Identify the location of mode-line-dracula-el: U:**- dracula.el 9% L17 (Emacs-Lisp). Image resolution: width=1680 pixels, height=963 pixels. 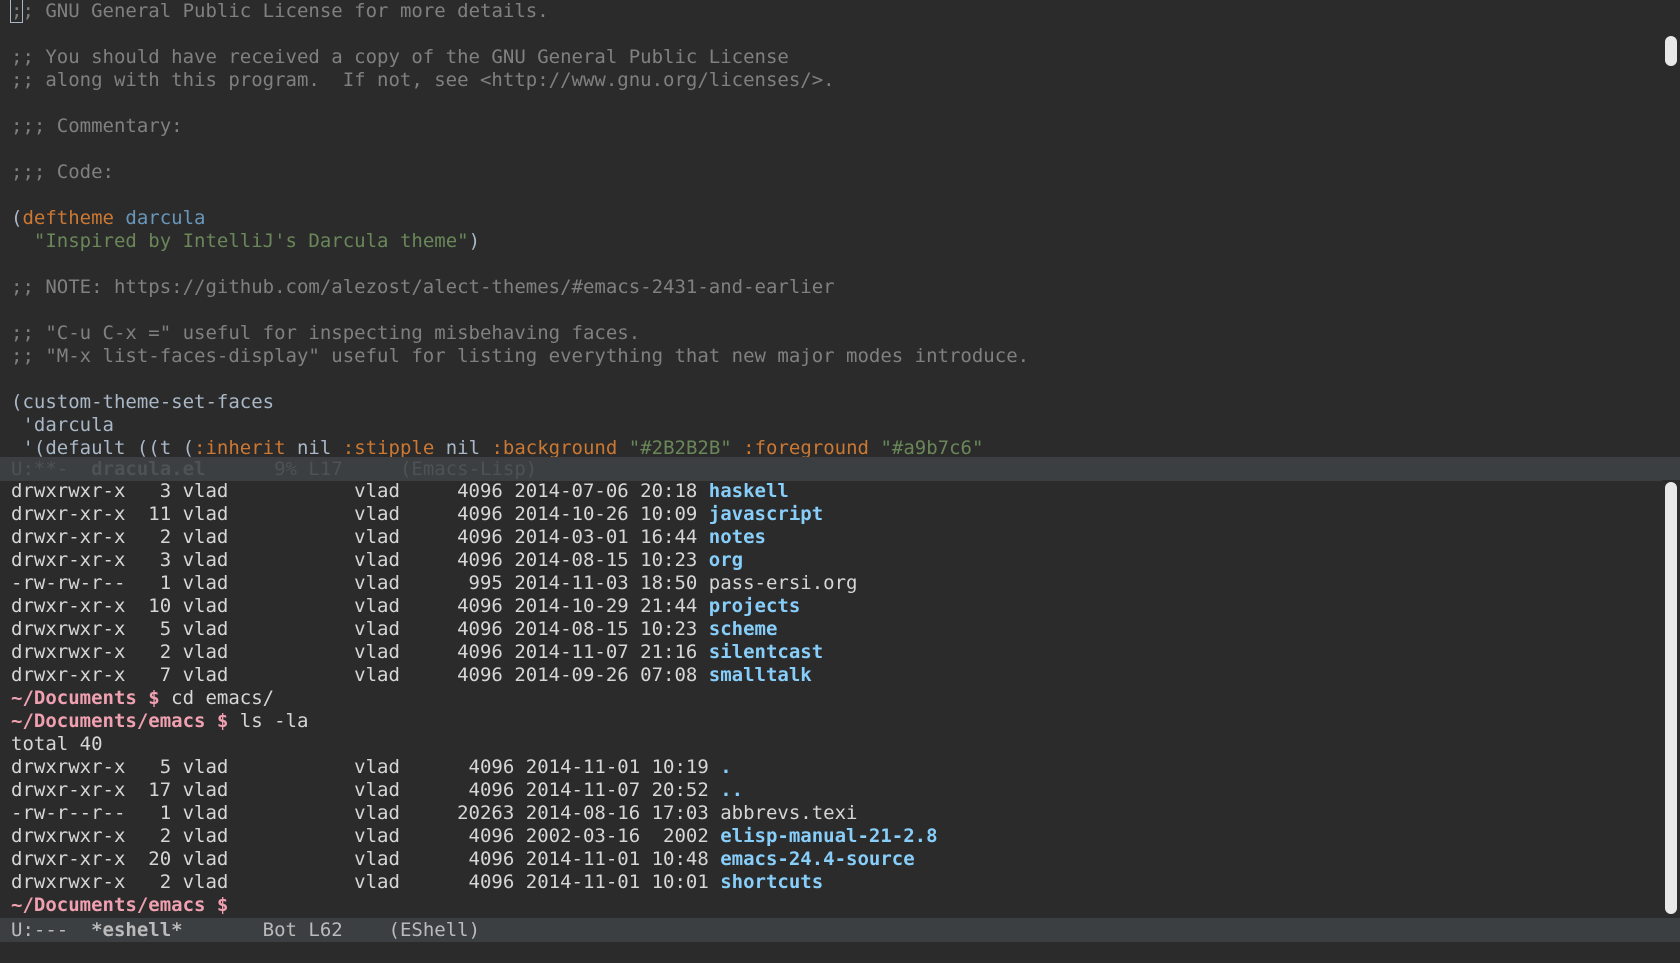
(840, 469).